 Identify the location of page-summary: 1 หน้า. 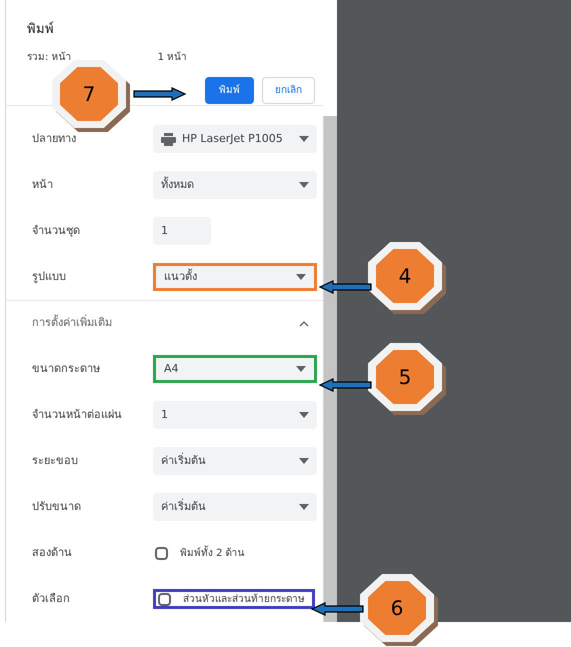
(173, 57).